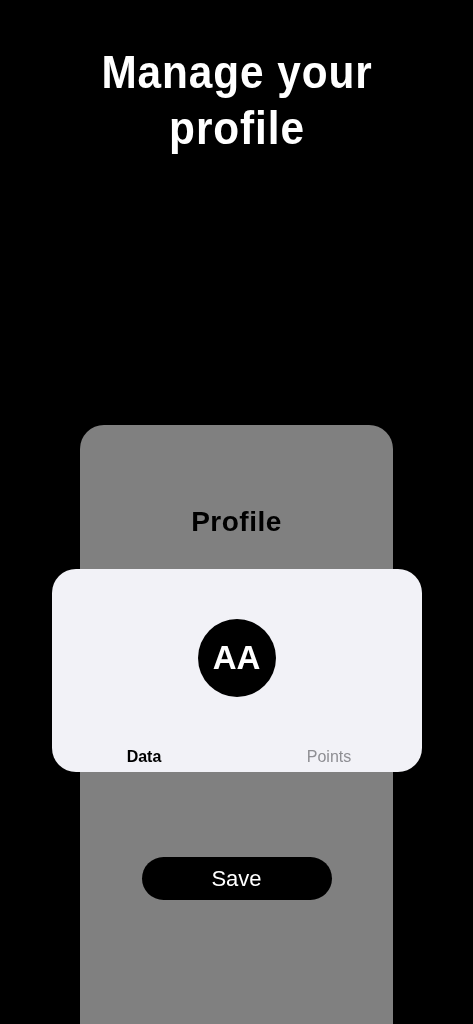 This screenshot has width=473, height=1024. What do you see at coordinates (144, 757) in the screenshot?
I see `tab: Data` at bounding box center [144, 757].